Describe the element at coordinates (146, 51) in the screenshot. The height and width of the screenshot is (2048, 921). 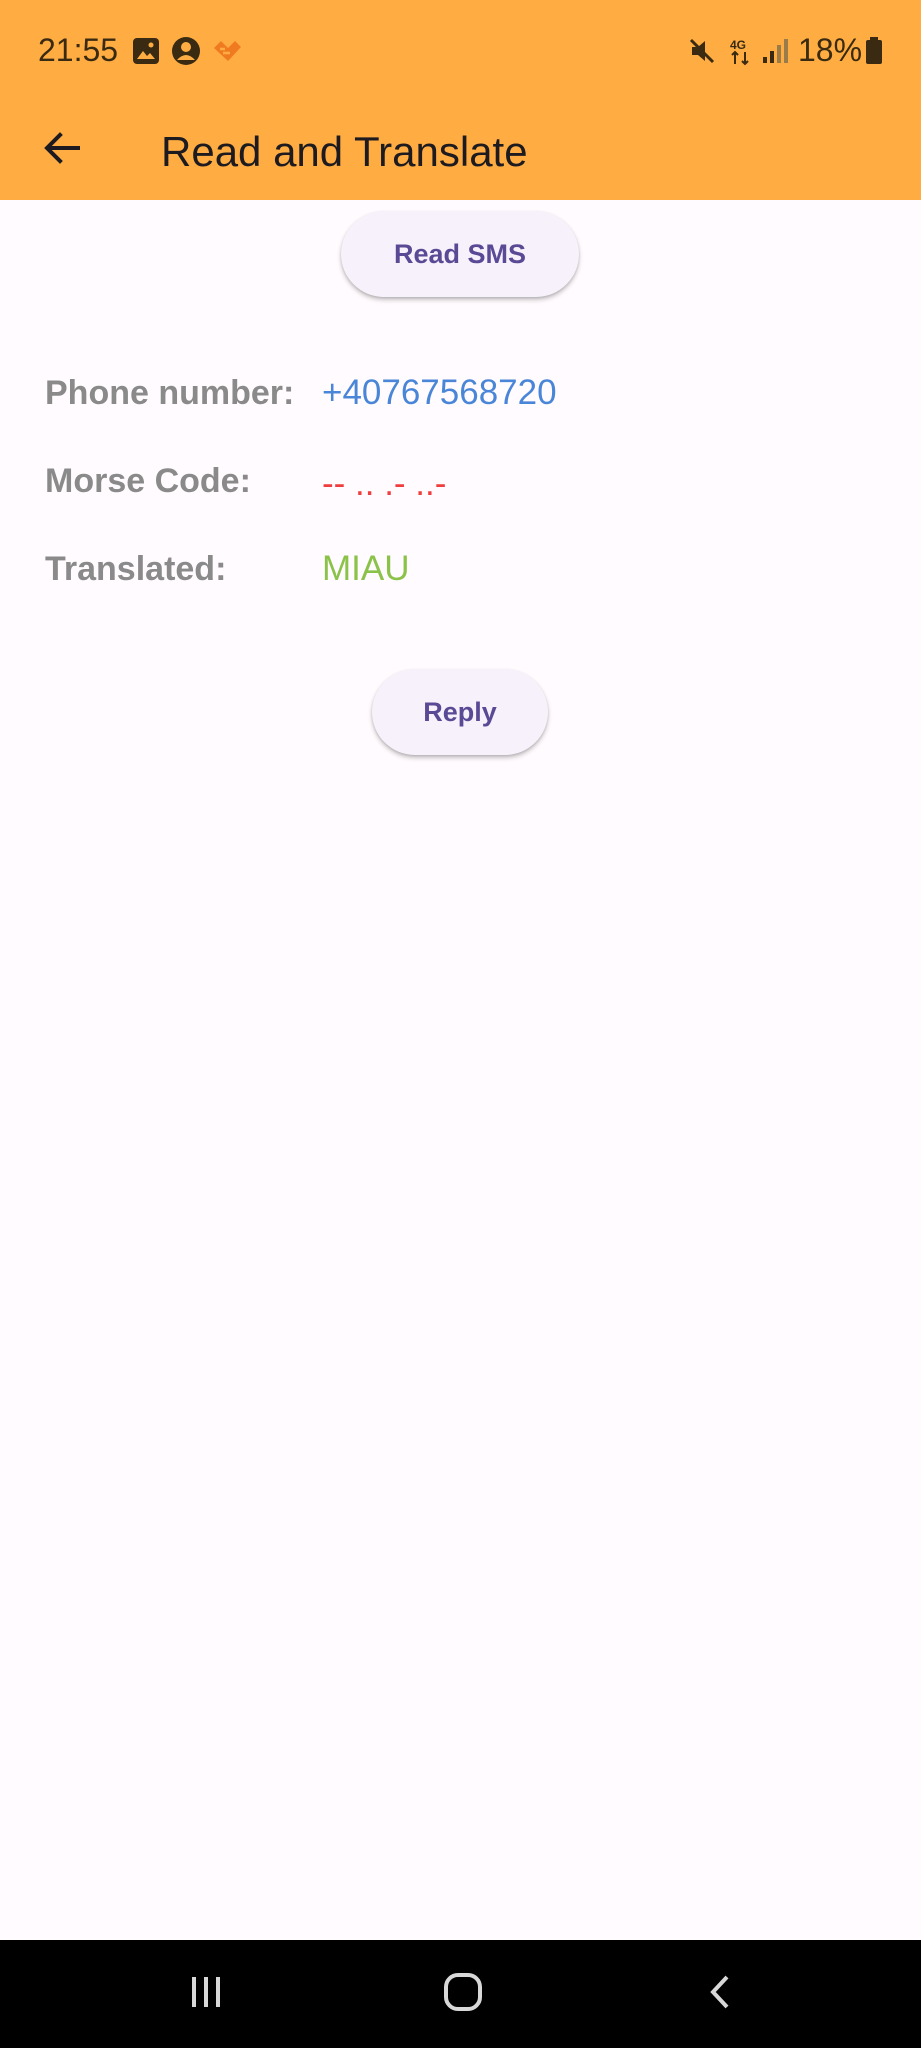
I see `image-icon` at that location.